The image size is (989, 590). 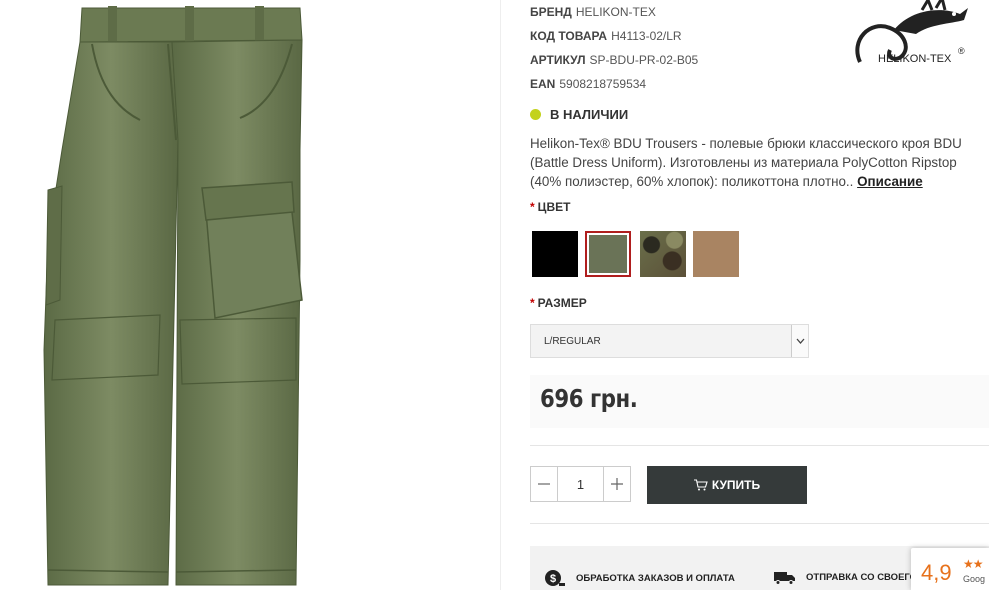 What do you see at coordinates (617, 484) in the screenshot?
I see `increase-button` at bounding box center [617, 484].